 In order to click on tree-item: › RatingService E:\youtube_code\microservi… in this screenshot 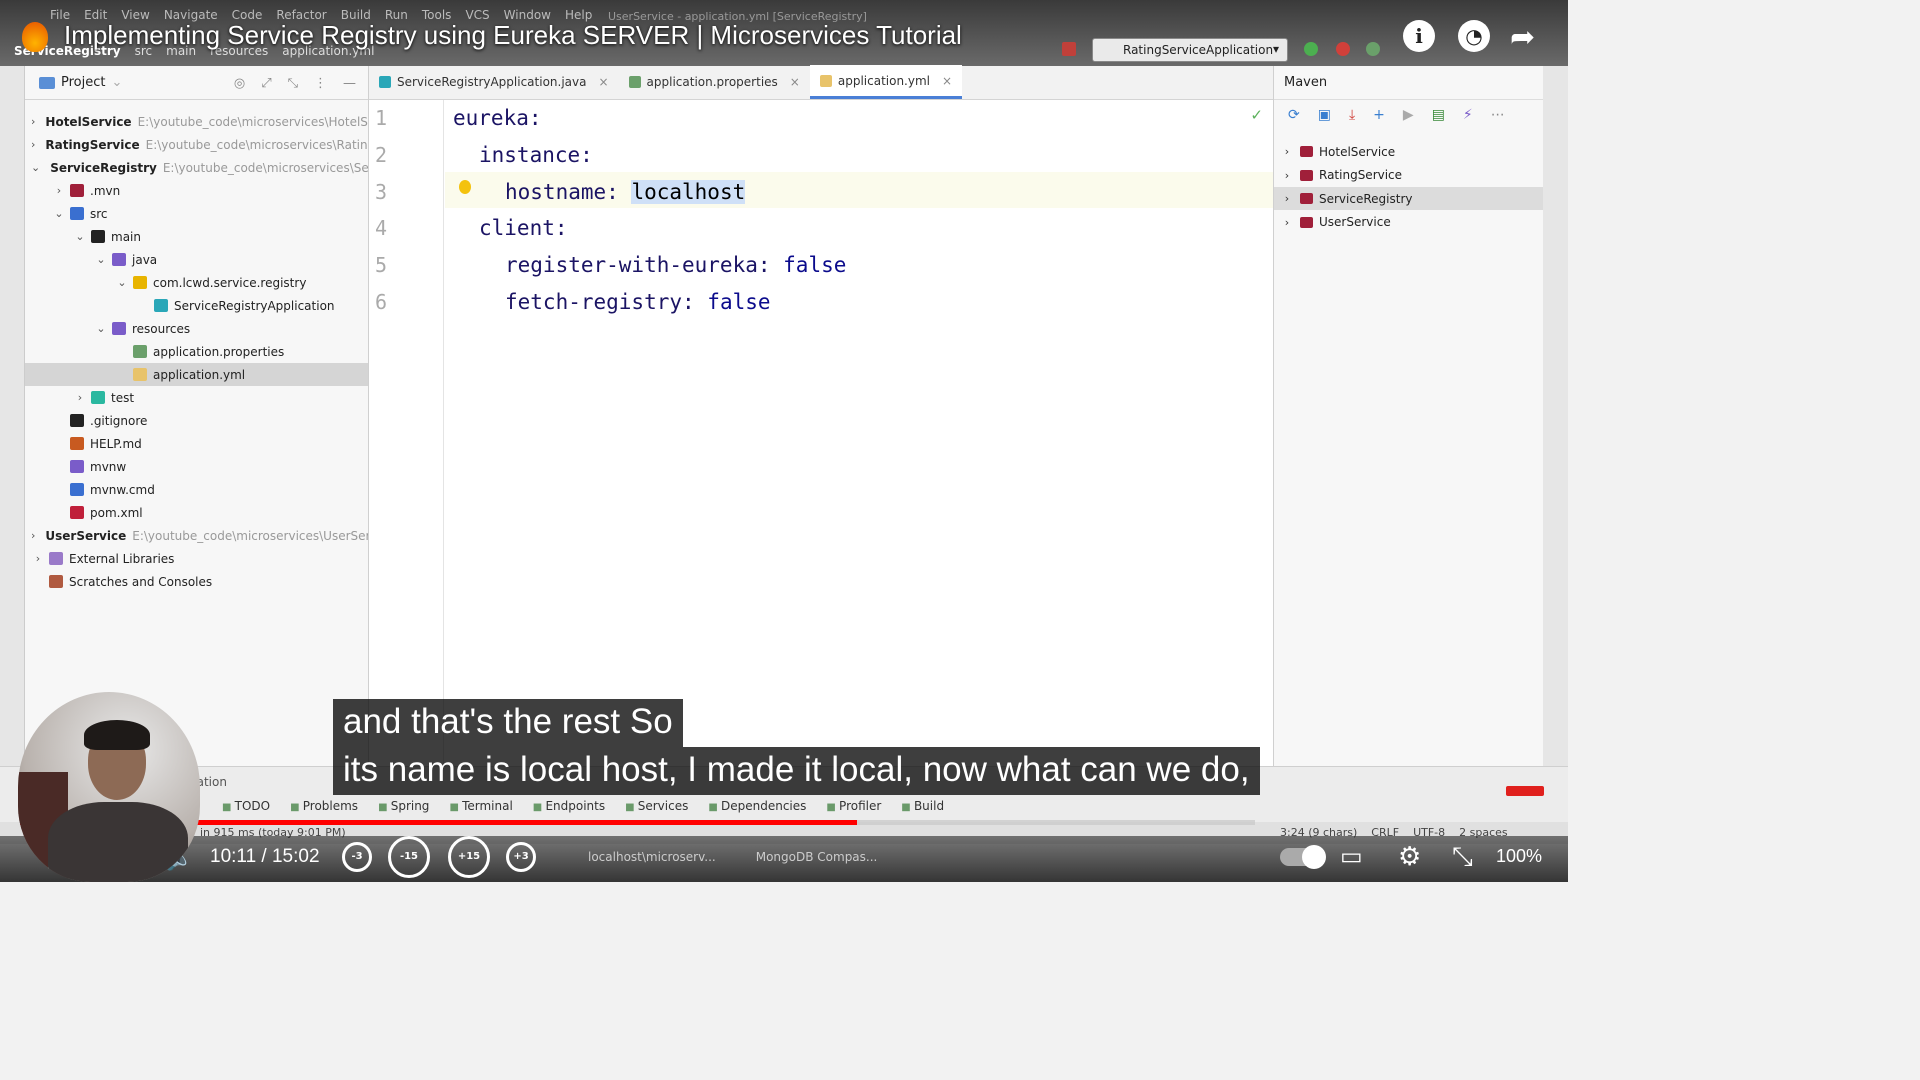, I will do `click(196, 144)`.